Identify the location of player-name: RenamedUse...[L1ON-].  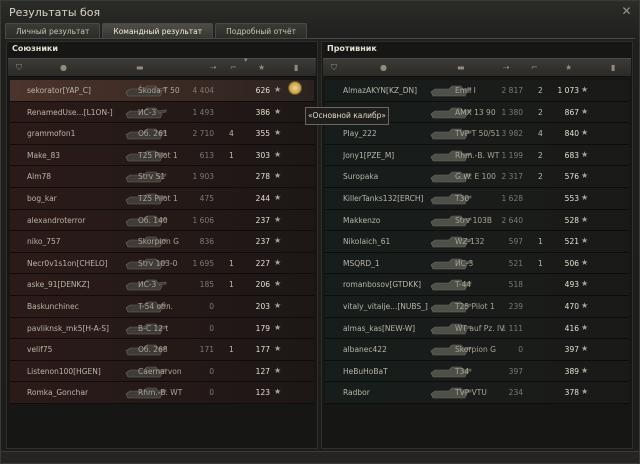
(76, 112).